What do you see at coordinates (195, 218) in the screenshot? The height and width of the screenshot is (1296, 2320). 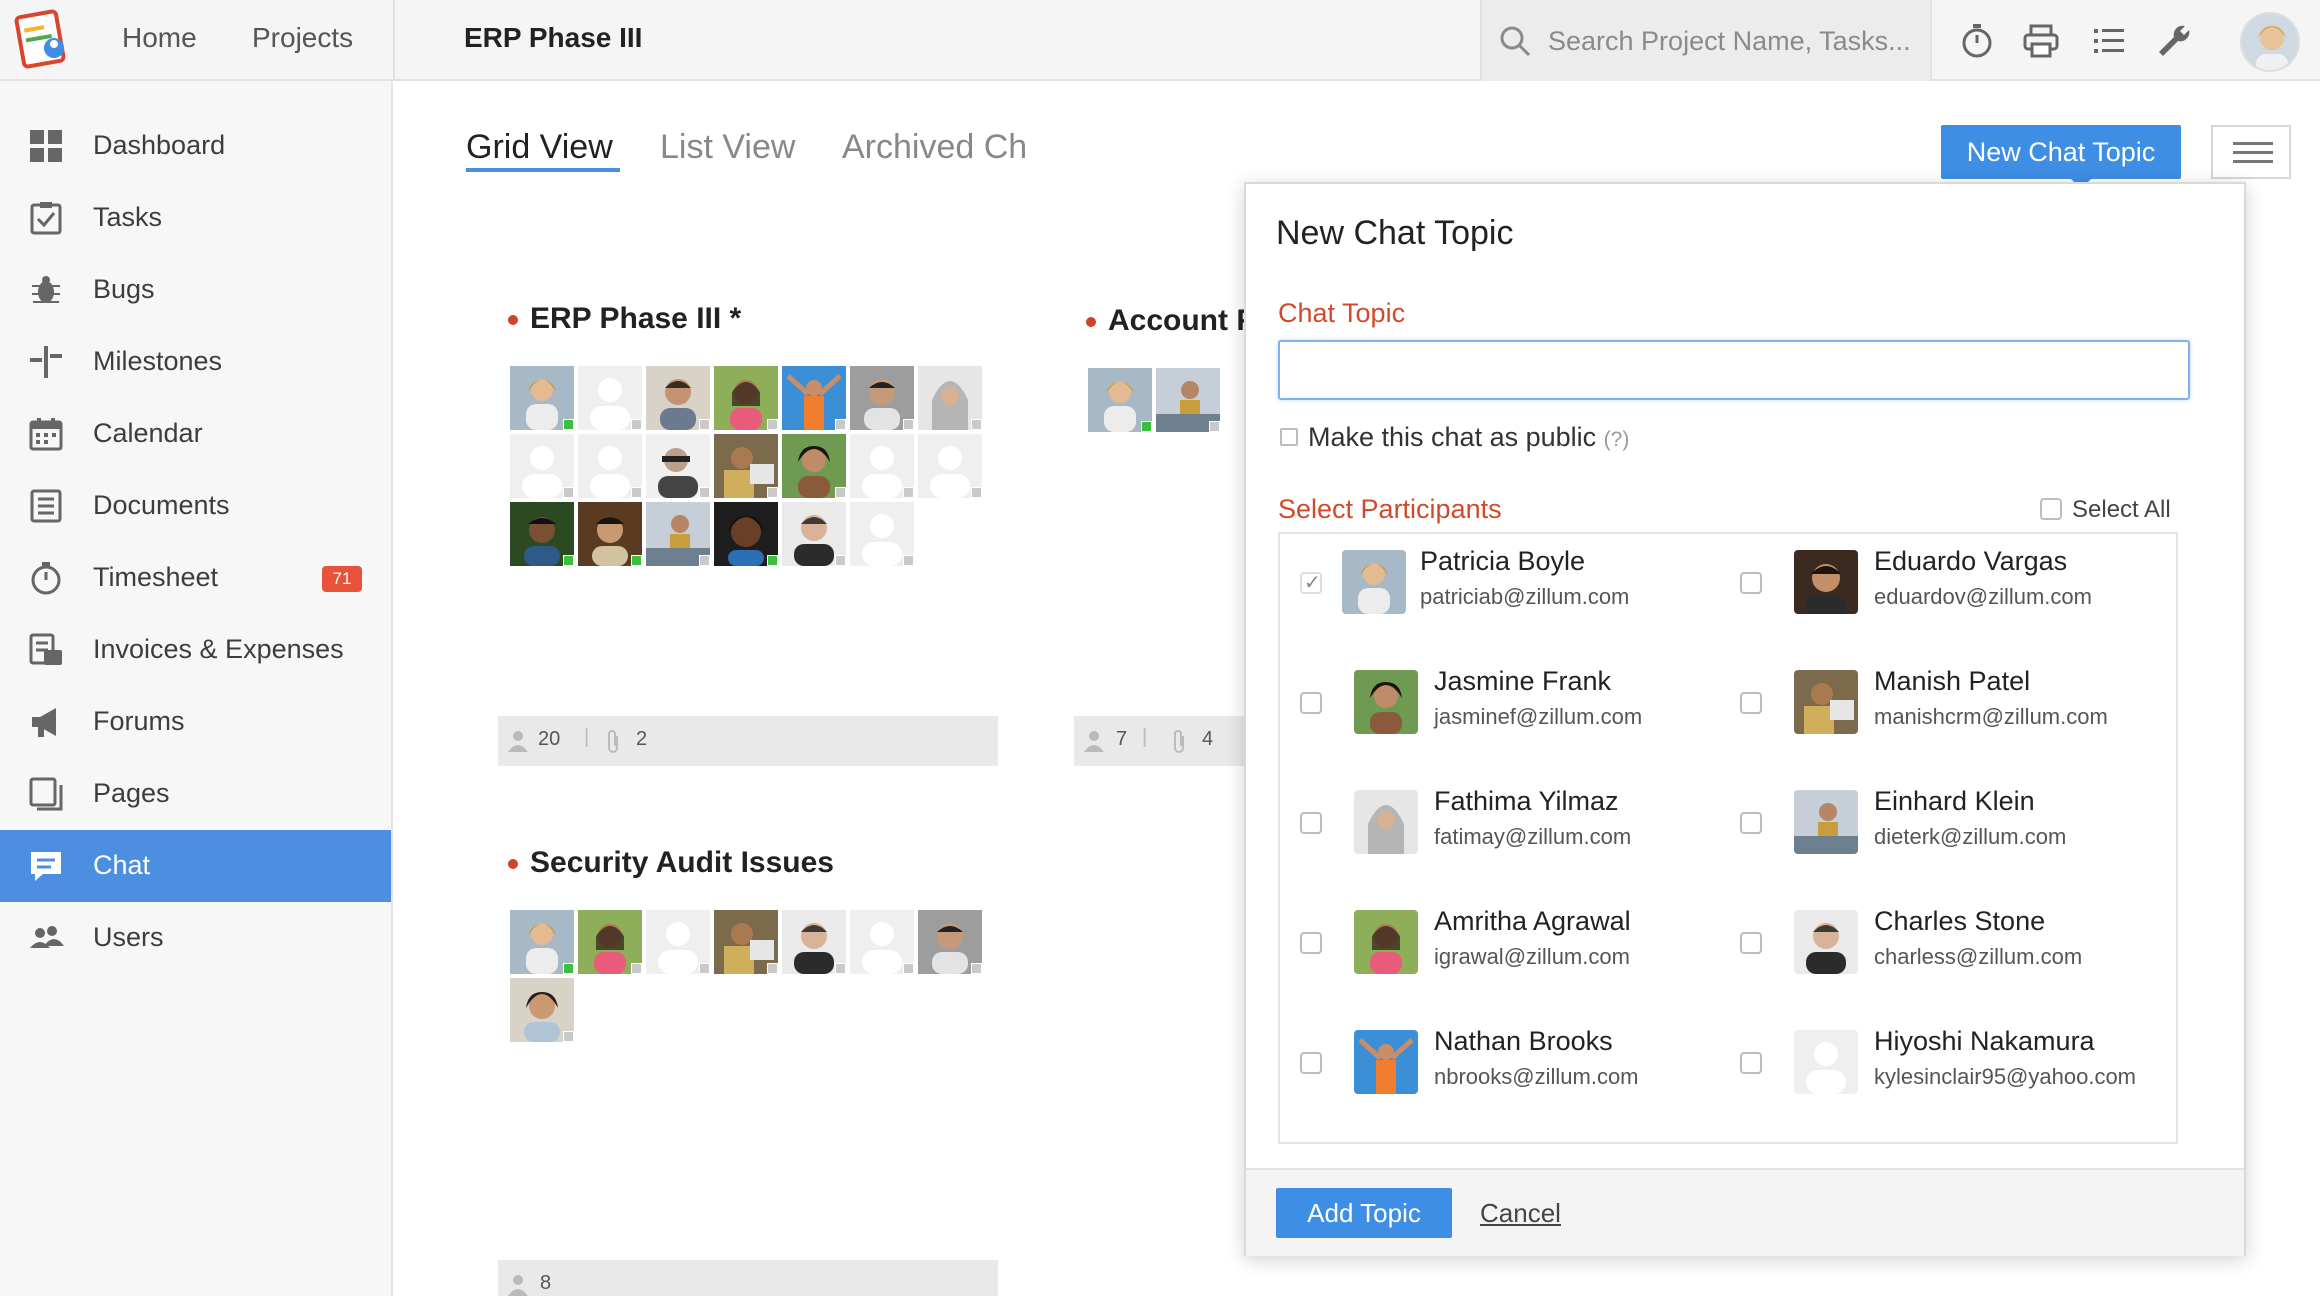 I see `sidebar-item-tasks: Tasks` at bounding box center [195, 218].